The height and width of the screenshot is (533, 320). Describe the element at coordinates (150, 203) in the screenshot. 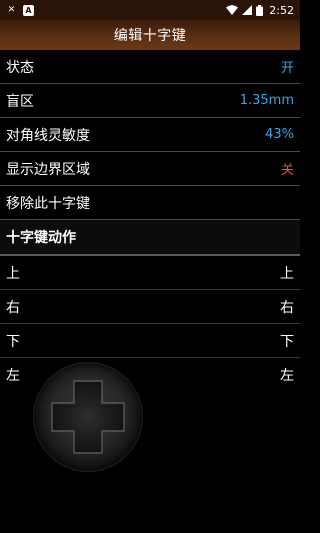

I see `remove-dpad-button: 移除此十字键` at that location.